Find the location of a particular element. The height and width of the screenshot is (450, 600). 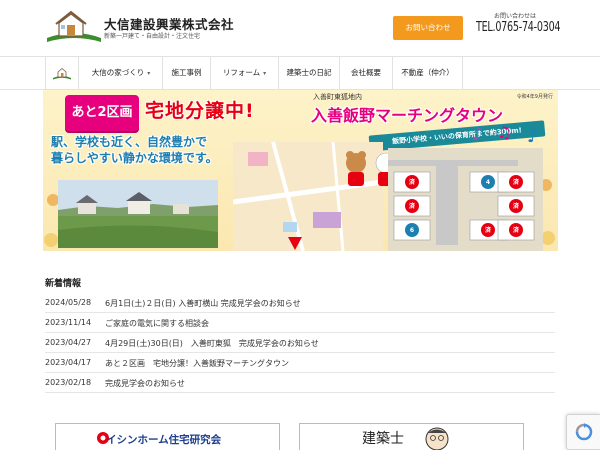

nav-item-house-building: 大信の家づくり ▾ is located at coordinates (121, 73).